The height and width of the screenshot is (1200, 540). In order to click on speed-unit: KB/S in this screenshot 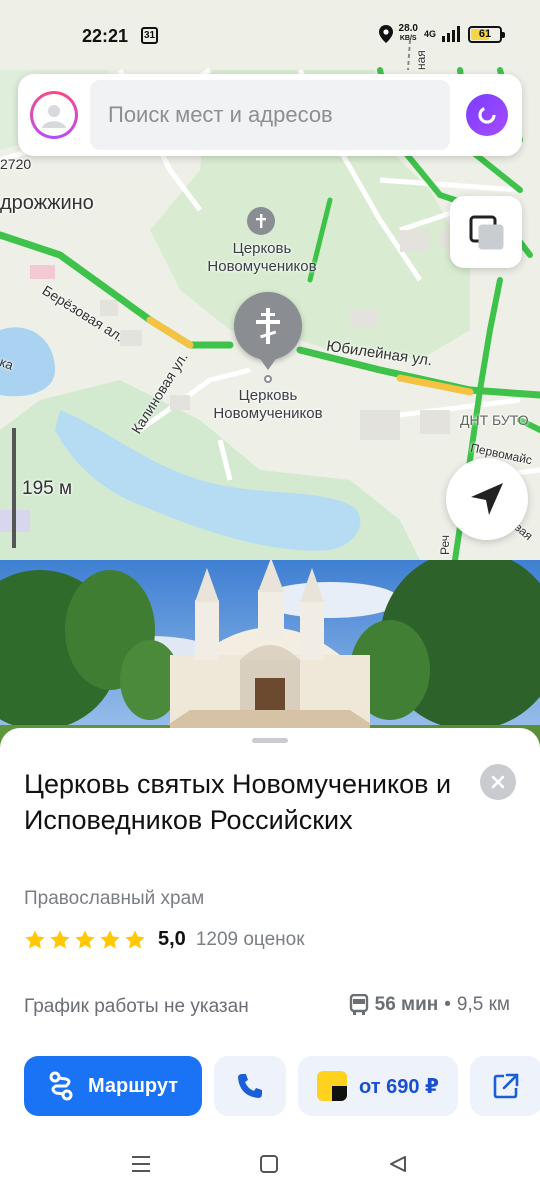, I will do `click(408, 38)`.